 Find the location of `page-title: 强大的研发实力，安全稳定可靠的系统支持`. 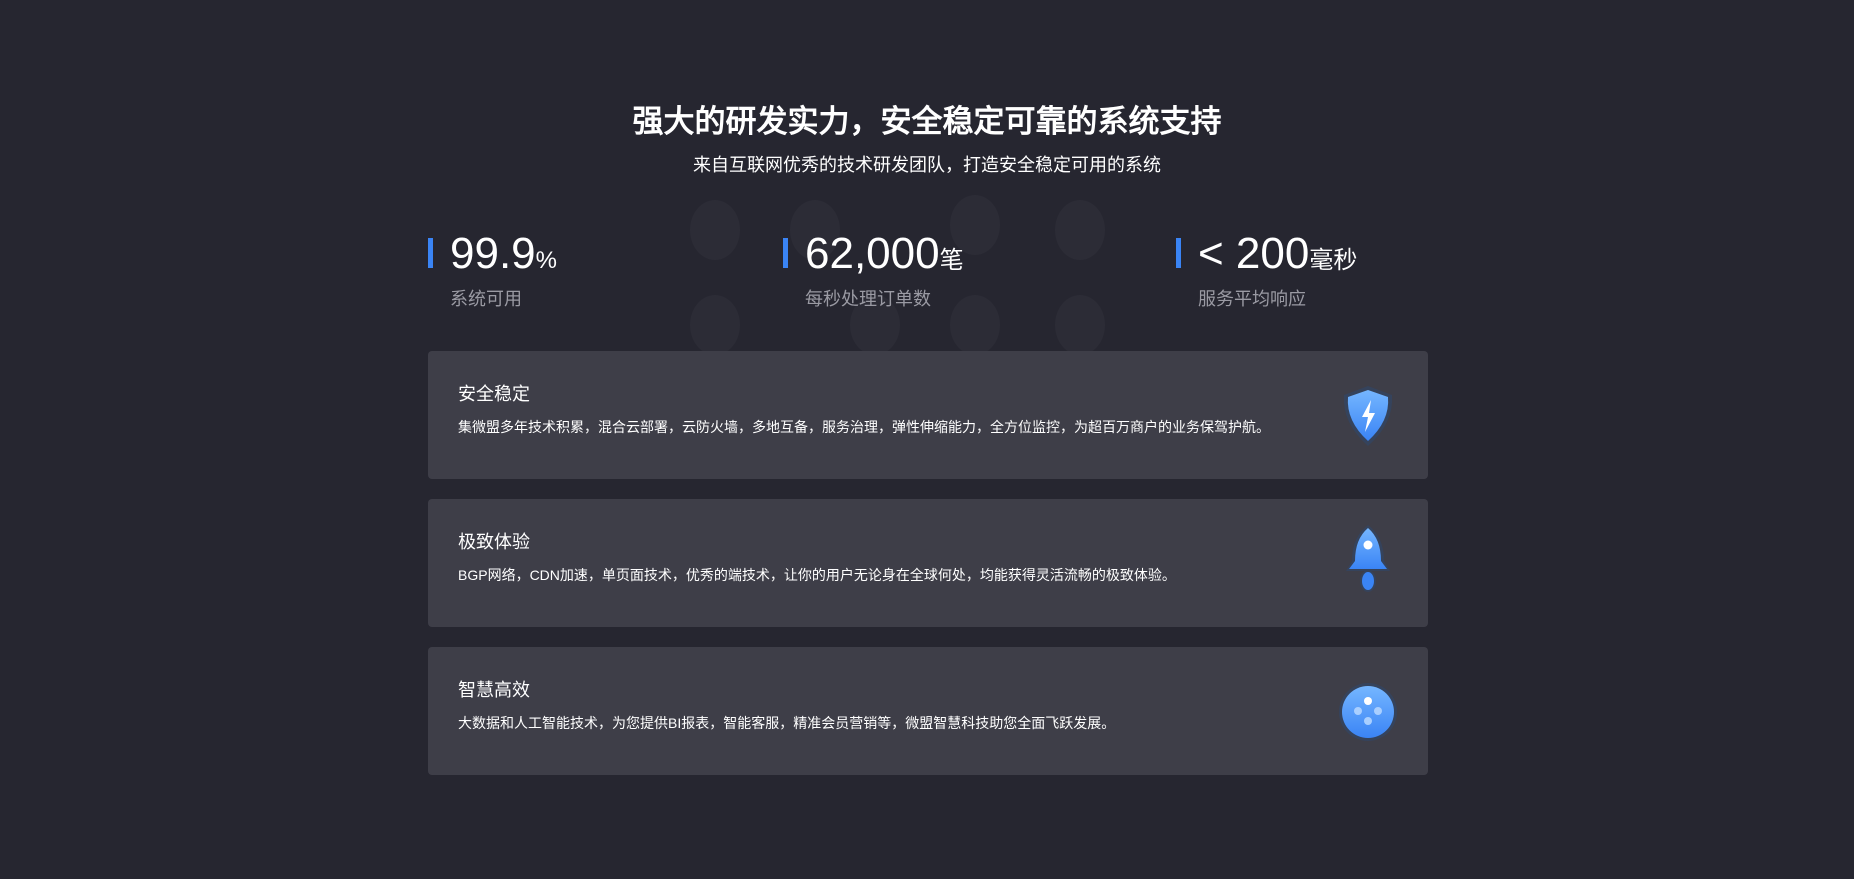

page-title: 强大的研发实力，安全稳定可靠的系统支持 is located at coordinates (927, 121).